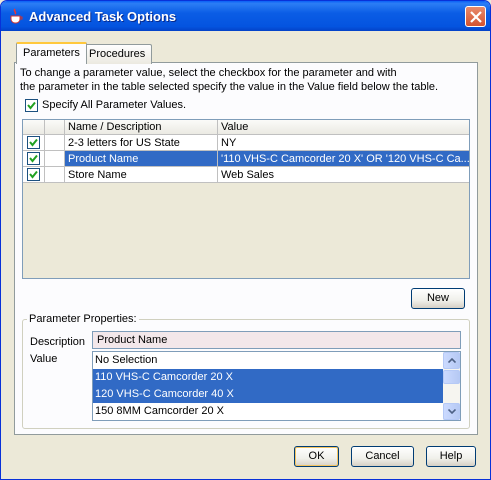 This screenshot has height=480, width=491. What do you see at coordinates (34, 127) in the screenshot?
I see `header-checkbox-column` at bounding box center [34, 127].